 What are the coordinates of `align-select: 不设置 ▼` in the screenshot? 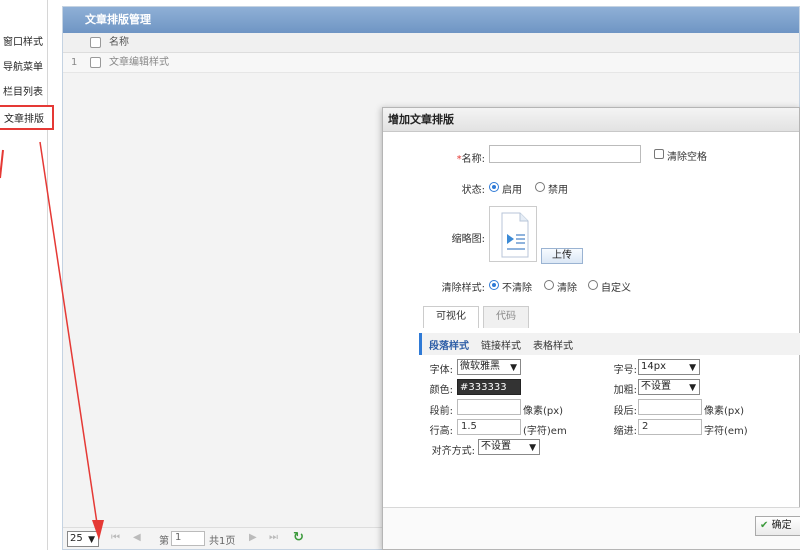 It's located at (509, 447).